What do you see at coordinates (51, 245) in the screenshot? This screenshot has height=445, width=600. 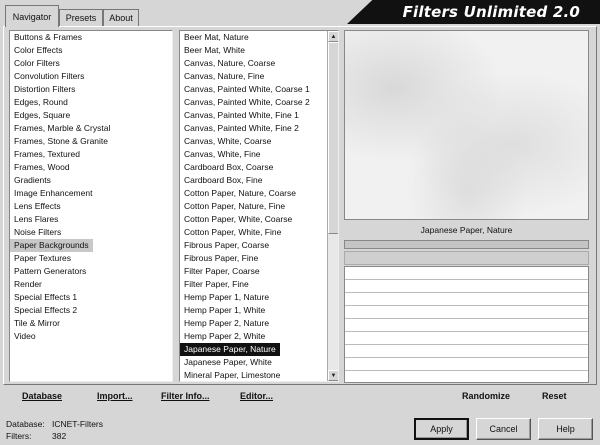 I see `category-item: Paper Backgrounds` at bounding box center [51, 245].